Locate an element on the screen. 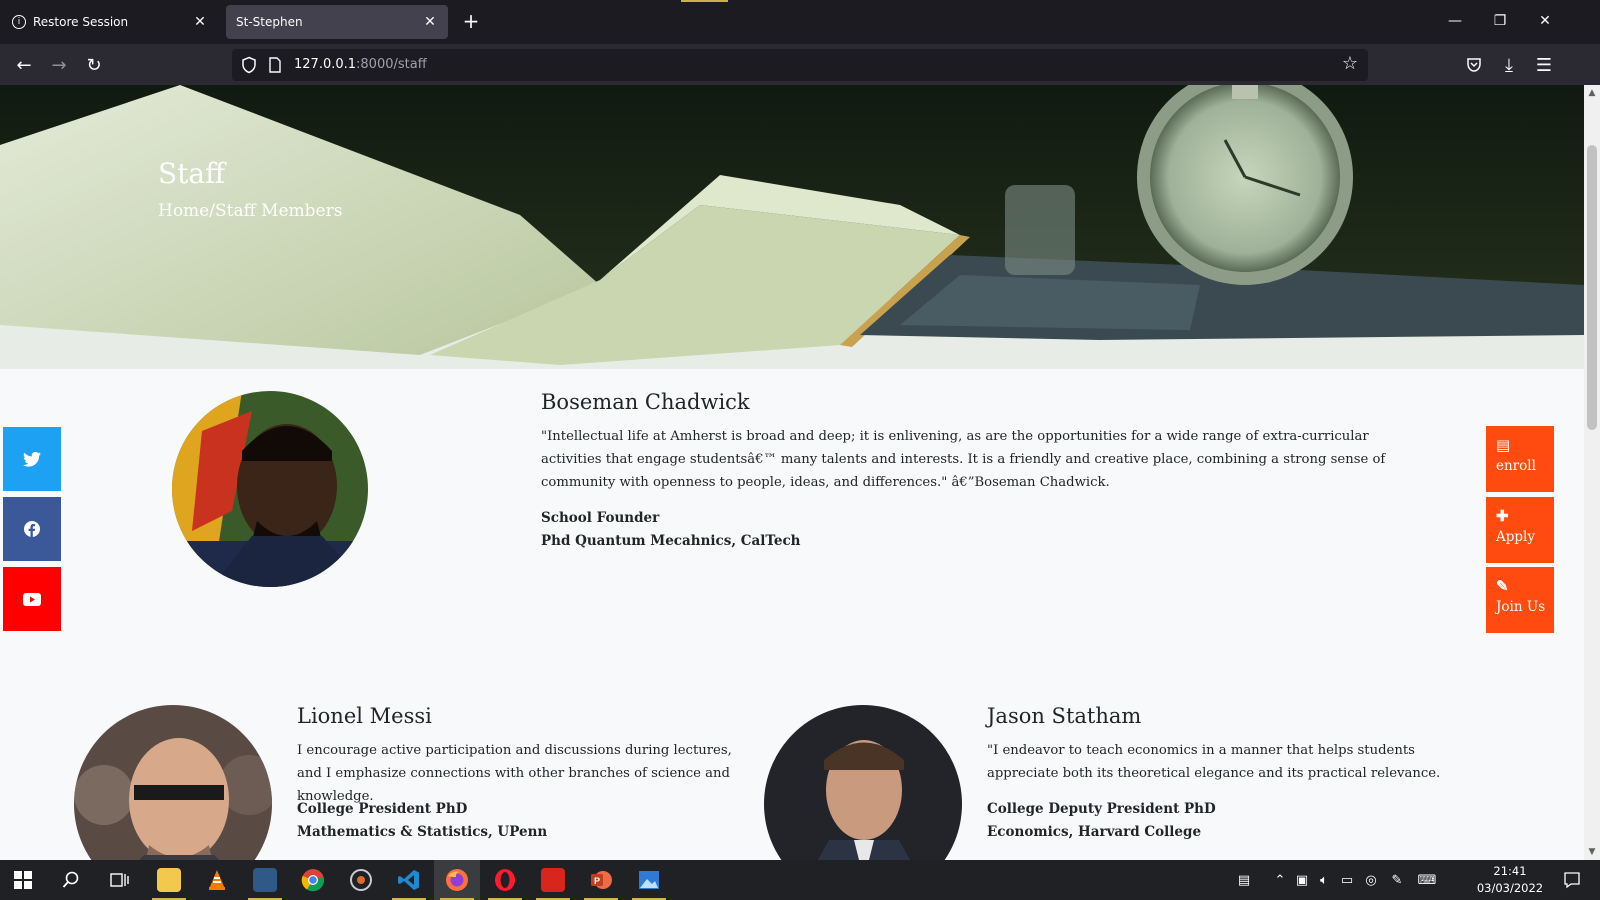 Image resolution: width=1600 pixels, height=900 pixels. action-label: Apply is located at coordinates (1515, 537).